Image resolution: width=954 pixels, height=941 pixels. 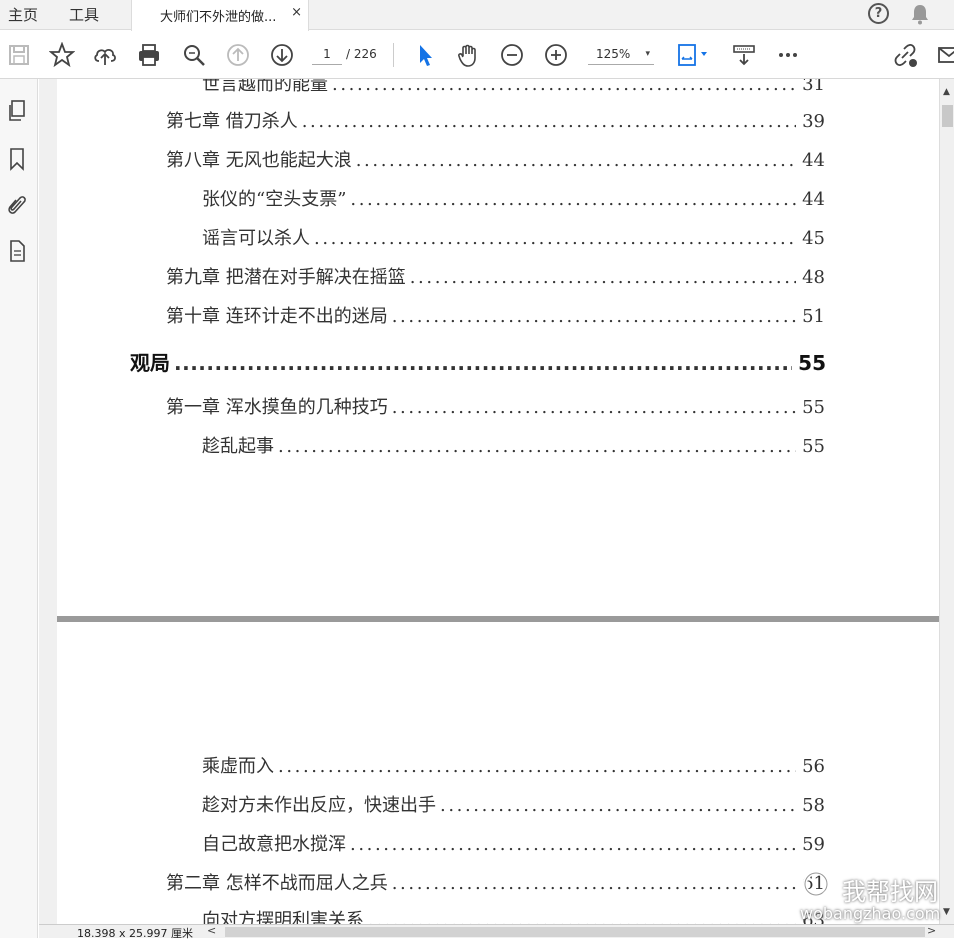 What do you see at coordinates (150, 363) in the screenshot?
I see `toc-entry-label: 观局` at bounding box center [150, 363].